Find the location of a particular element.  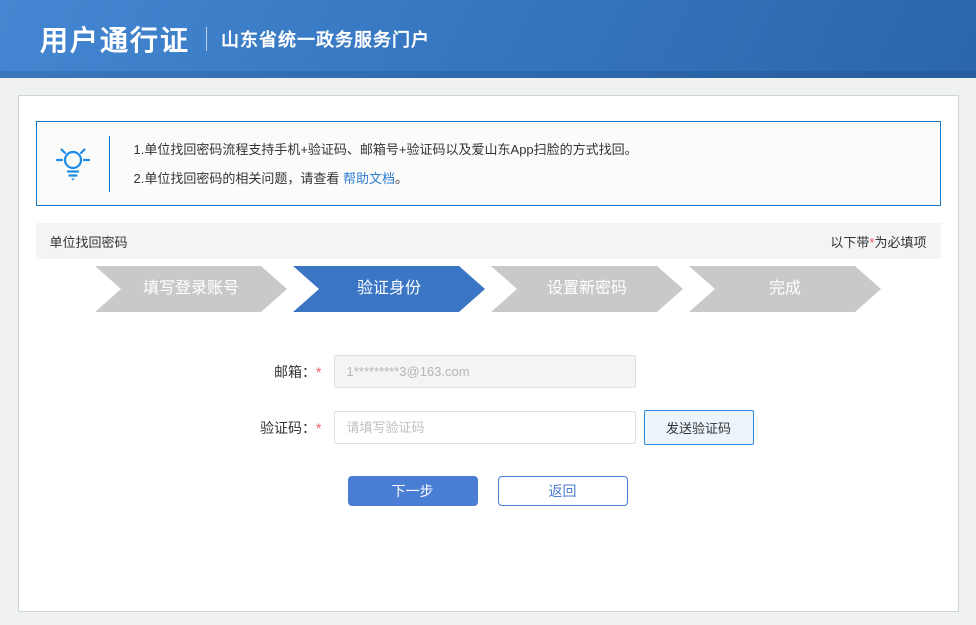

step-set-new-password: 设置新密码 is located at coordinates (587, 289).